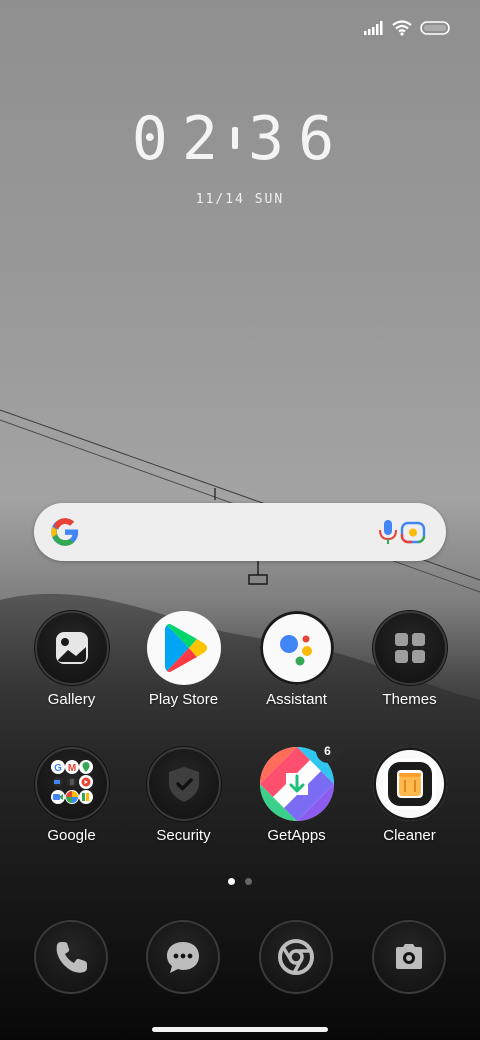 The image size is (480, 1040). What do you see at coordinates (183, 784) in the screenshot?
I see `security-shield-icon` at bounding box center [183, 784].